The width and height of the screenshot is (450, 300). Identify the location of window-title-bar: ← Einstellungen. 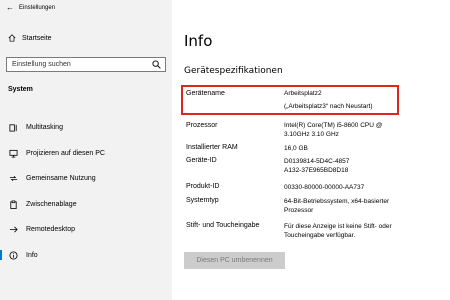
(30, 8).